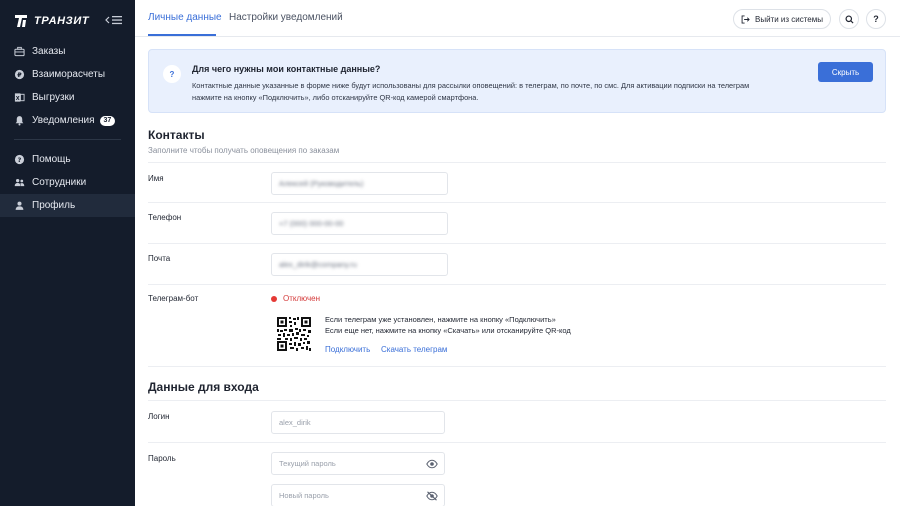 This screenshot has height=506, width=900. I want to click on sidebar-item-label: Уведомления, so click(63, 120).